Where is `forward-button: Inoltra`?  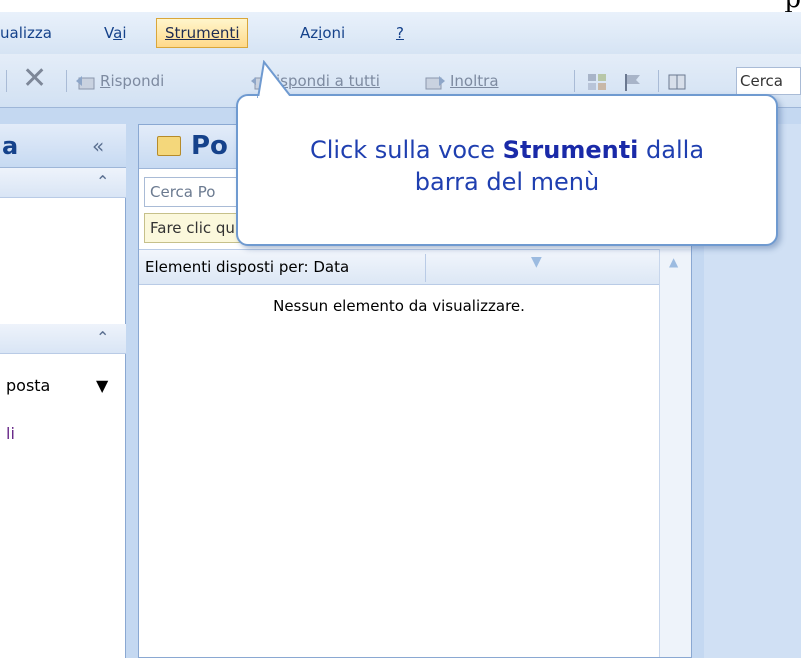
forward-button: Inoltra is located at coordinates (461, 81).